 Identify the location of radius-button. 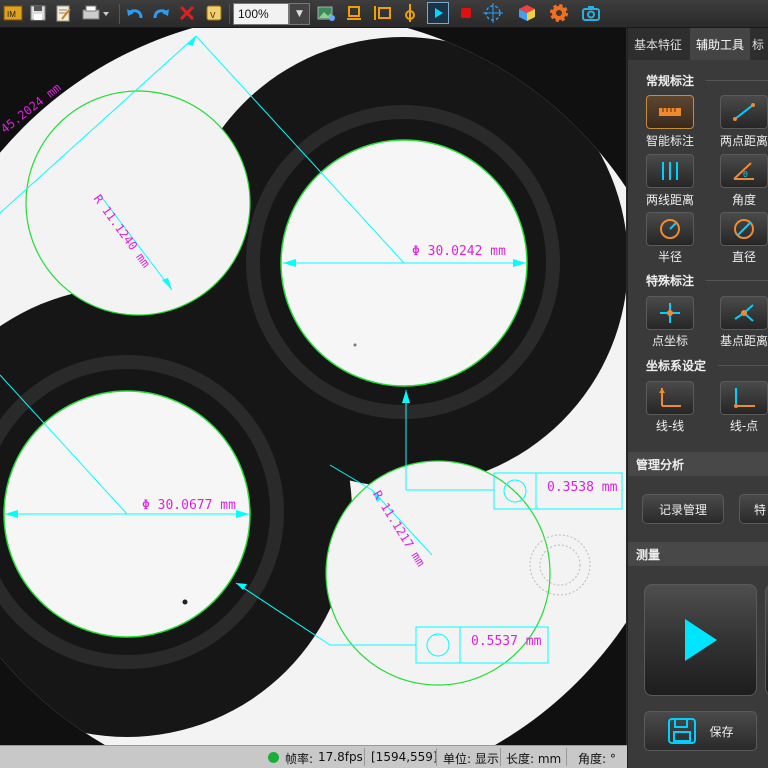
(670, 229).